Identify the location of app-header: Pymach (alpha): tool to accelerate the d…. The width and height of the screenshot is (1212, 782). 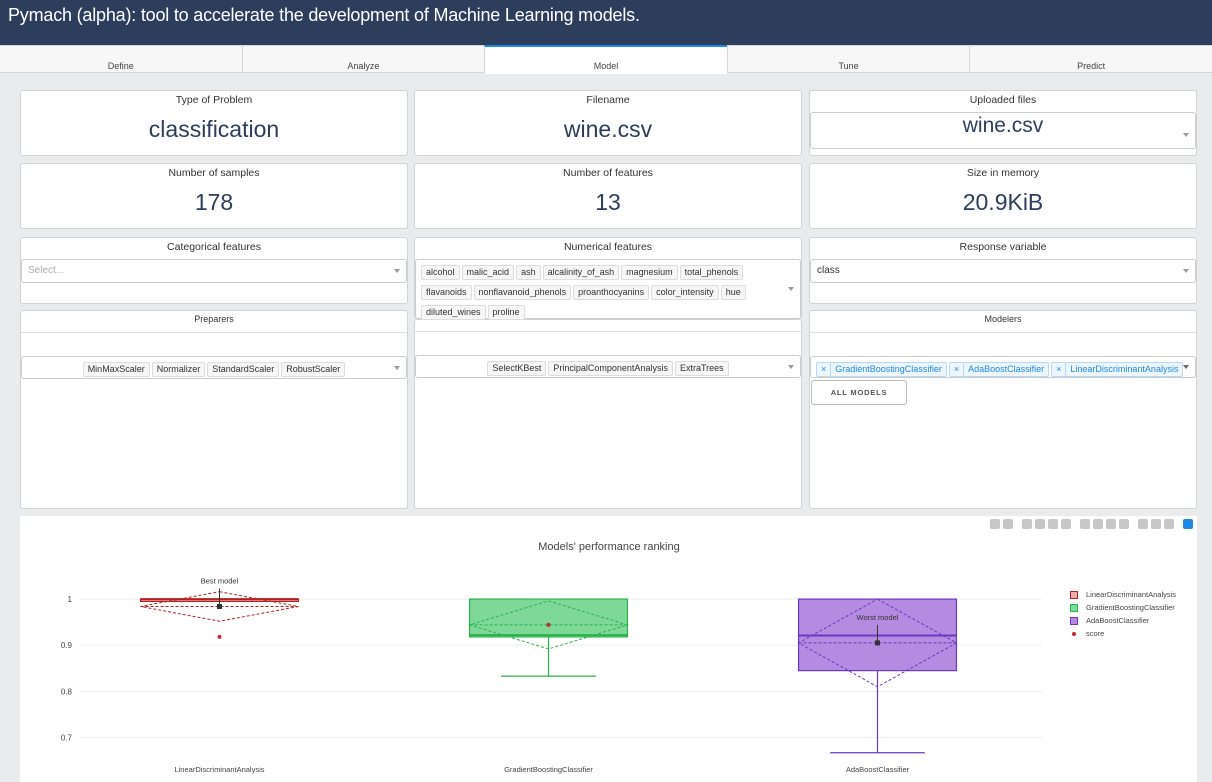
(606, 22).